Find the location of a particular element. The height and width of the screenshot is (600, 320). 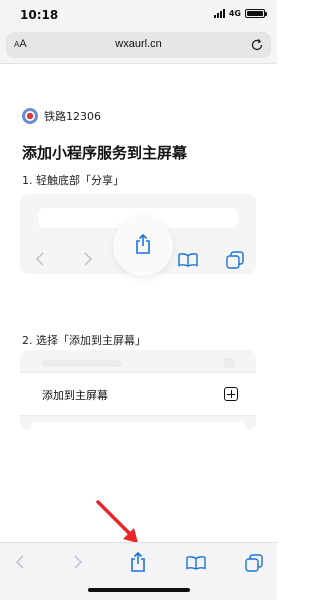

blurred-icon is located at coordinates (229, 363).